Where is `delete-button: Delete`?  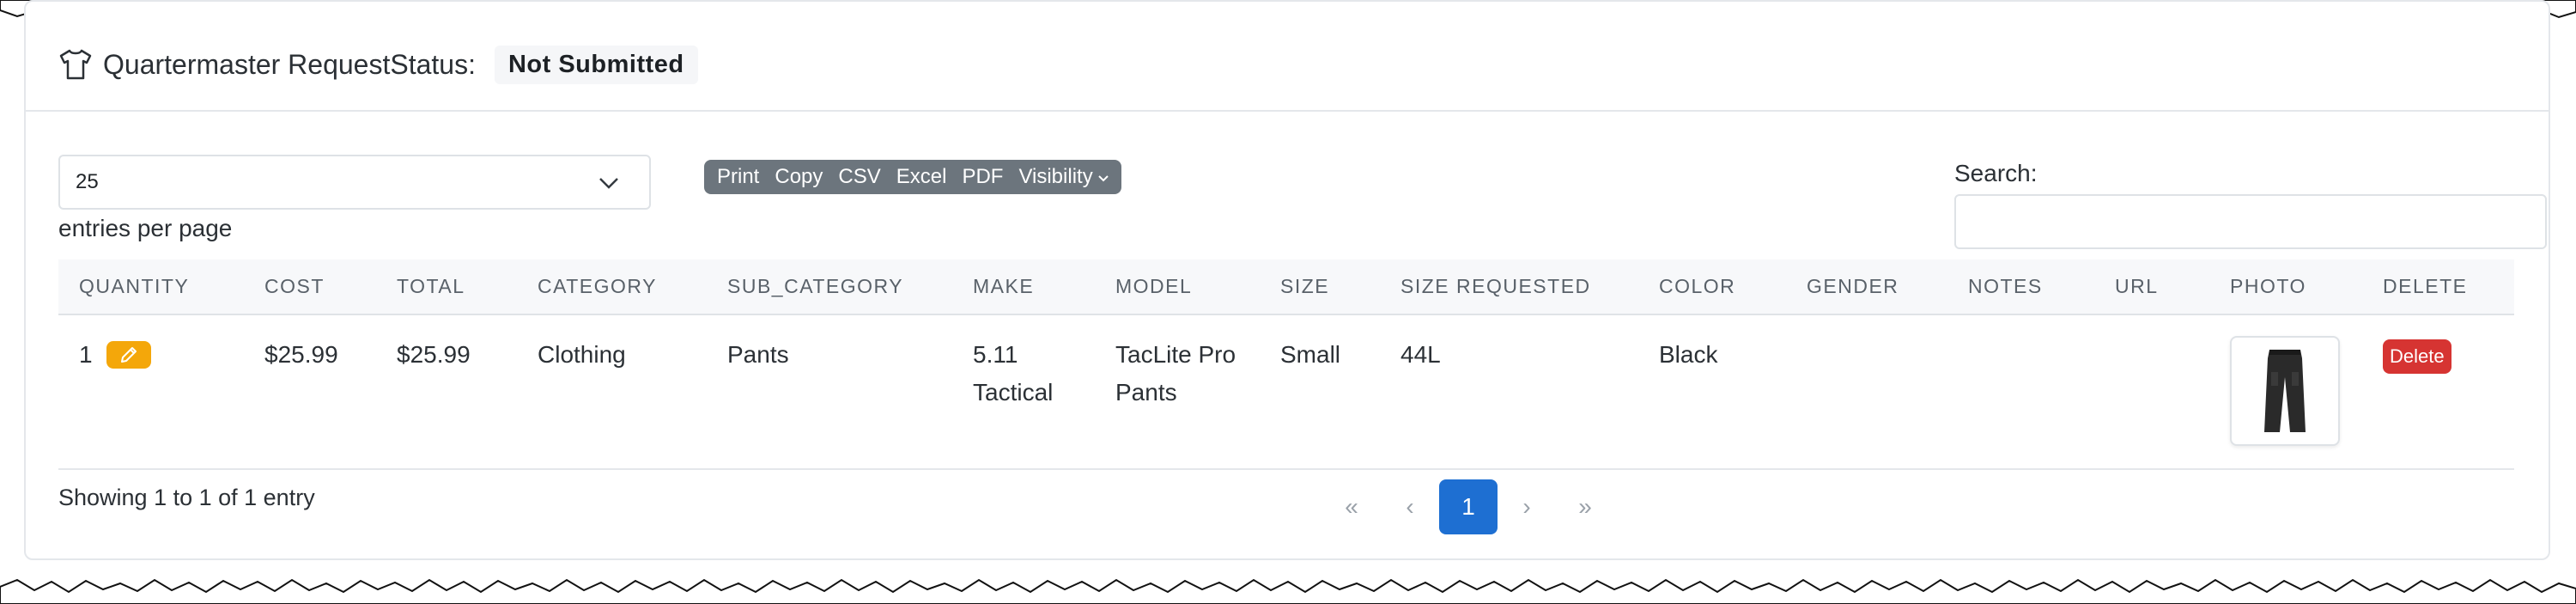
delete-button: Delete is located at coordinates (2417, 356).